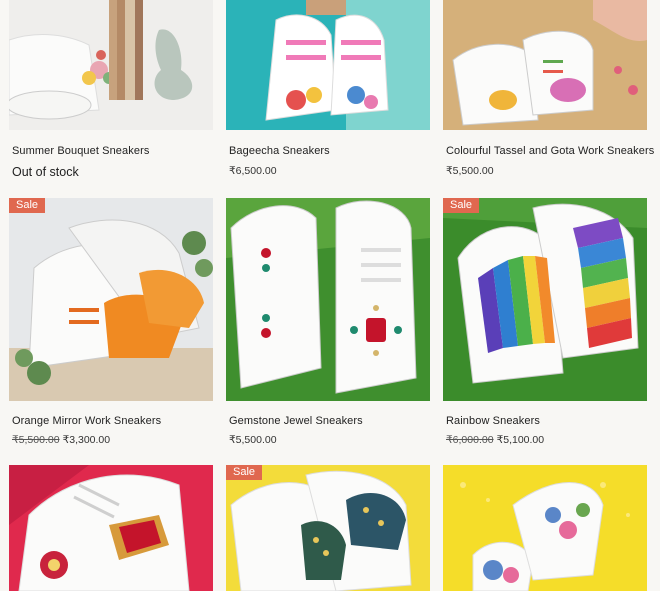  I want to click on compare-price: ₹6,000.00, so click(470, 440).